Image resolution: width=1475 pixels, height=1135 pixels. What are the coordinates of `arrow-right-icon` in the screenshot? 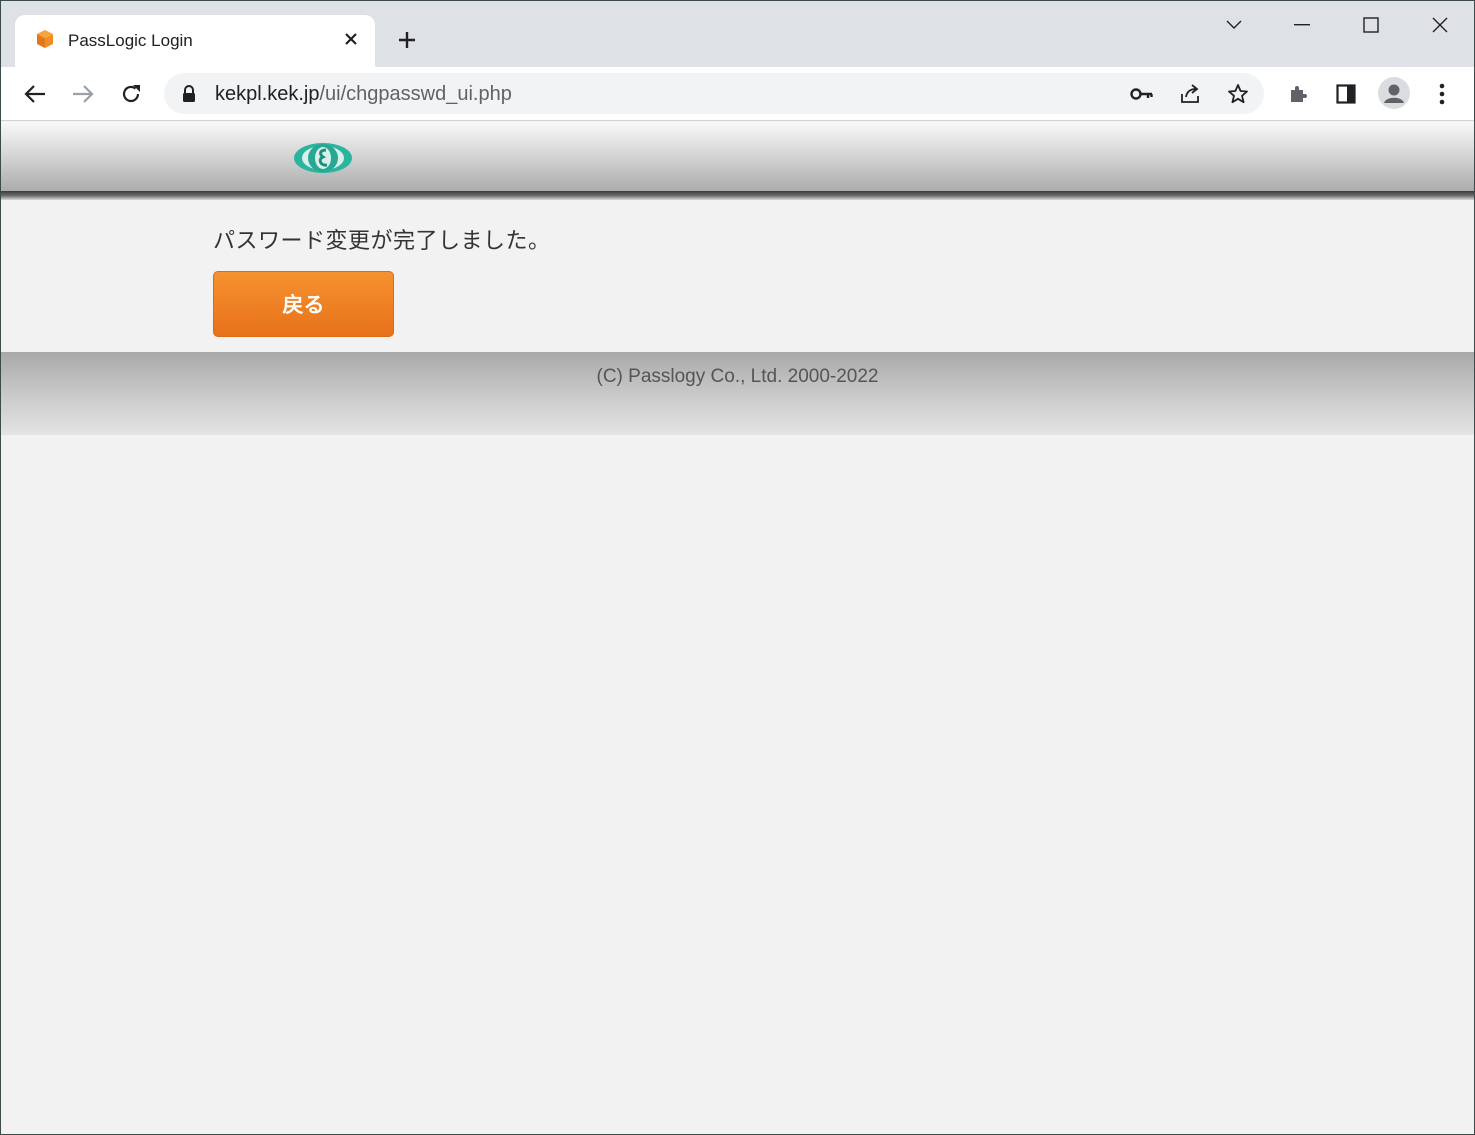 It's located at (83, 94).